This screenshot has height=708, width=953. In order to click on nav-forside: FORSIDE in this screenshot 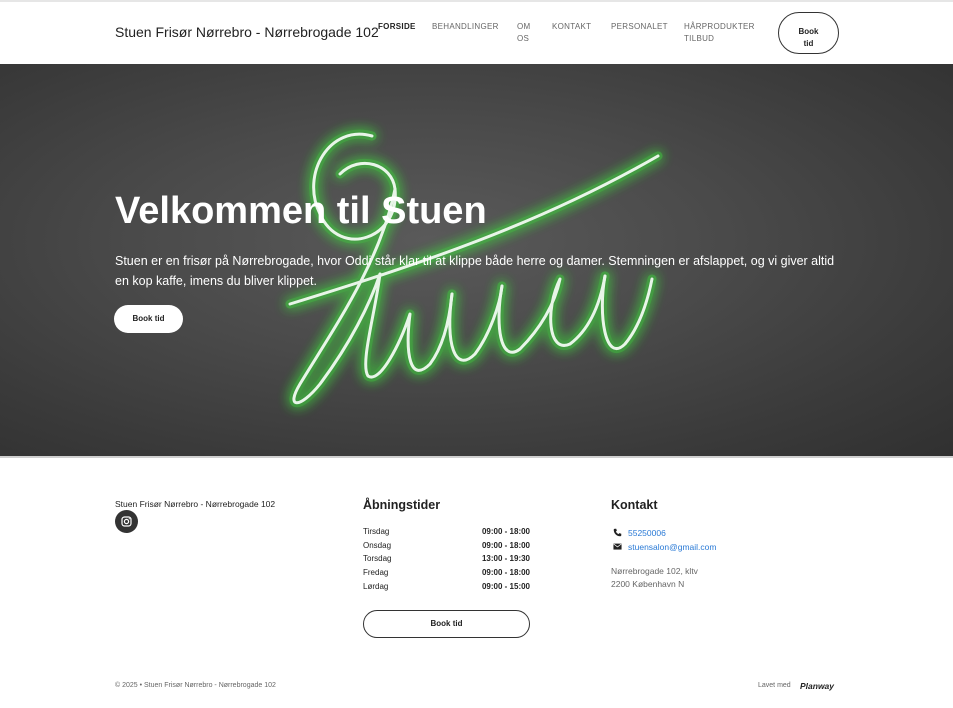, I will do `click(397, 27)`.